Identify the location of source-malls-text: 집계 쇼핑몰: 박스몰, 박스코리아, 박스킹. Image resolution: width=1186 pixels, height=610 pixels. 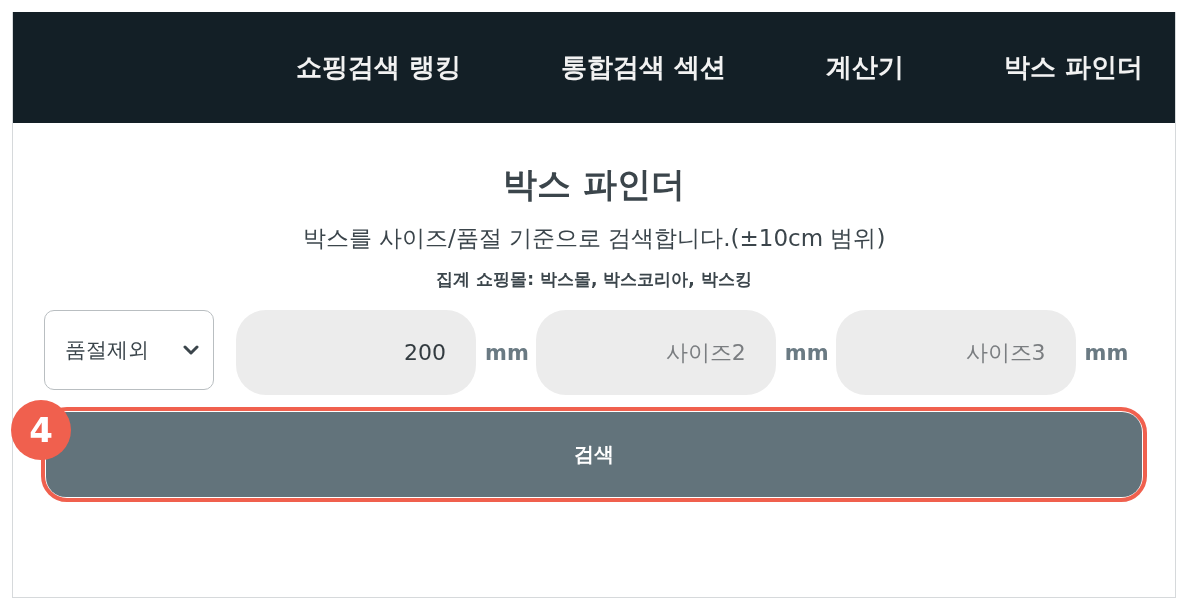
(594, 279).